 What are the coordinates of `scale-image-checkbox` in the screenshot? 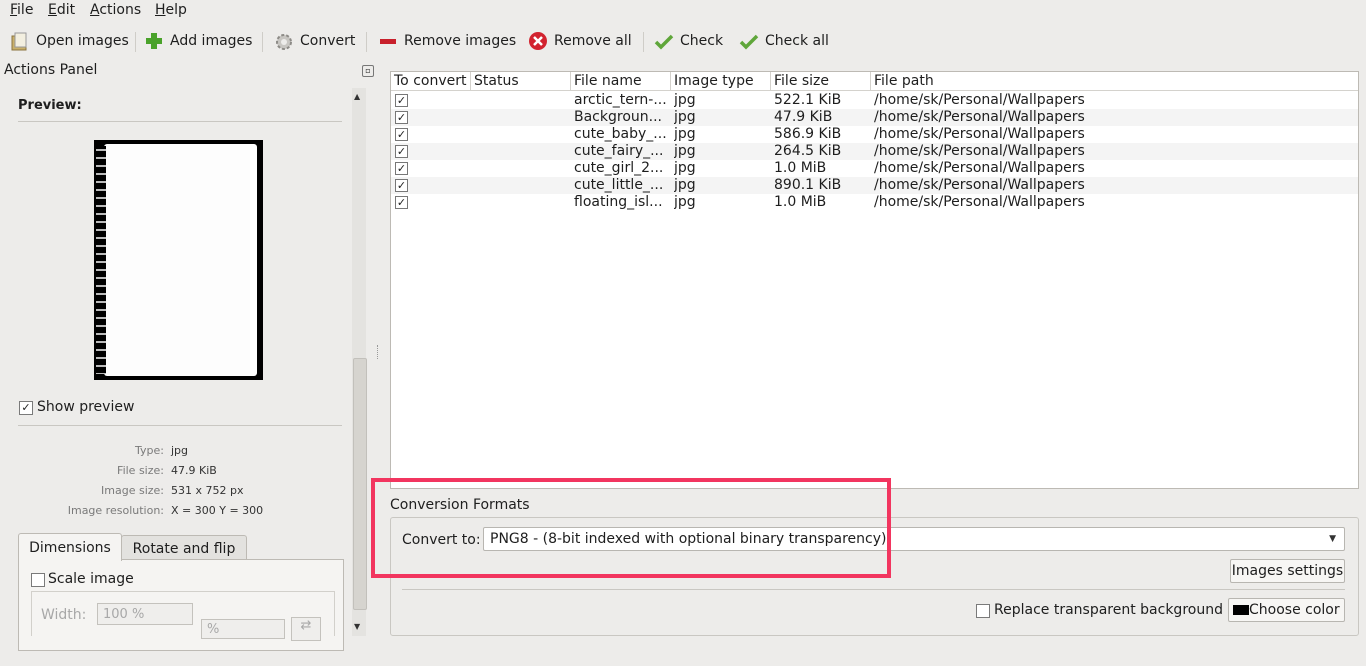 It's located at (38, 580).